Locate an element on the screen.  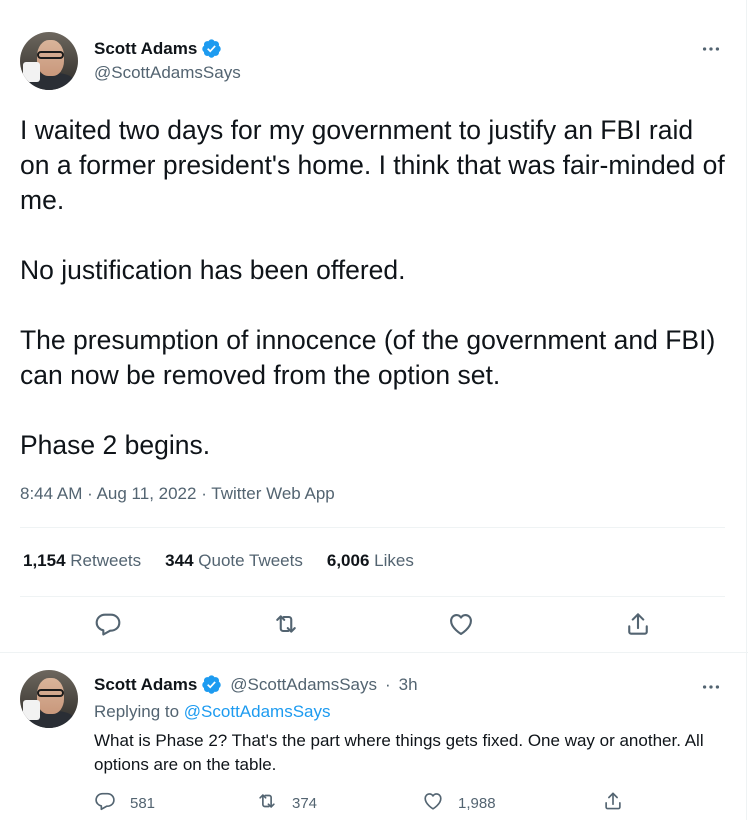
tweet-source: Twitter Web App is located at coordinates (272, 493).